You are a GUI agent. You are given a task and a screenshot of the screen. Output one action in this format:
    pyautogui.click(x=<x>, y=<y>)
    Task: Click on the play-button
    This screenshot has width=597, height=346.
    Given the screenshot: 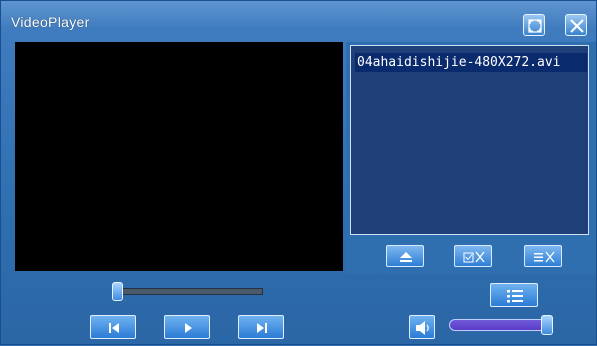 What is the action you would take?
    pyautogui.click(x=187, y=327)
    